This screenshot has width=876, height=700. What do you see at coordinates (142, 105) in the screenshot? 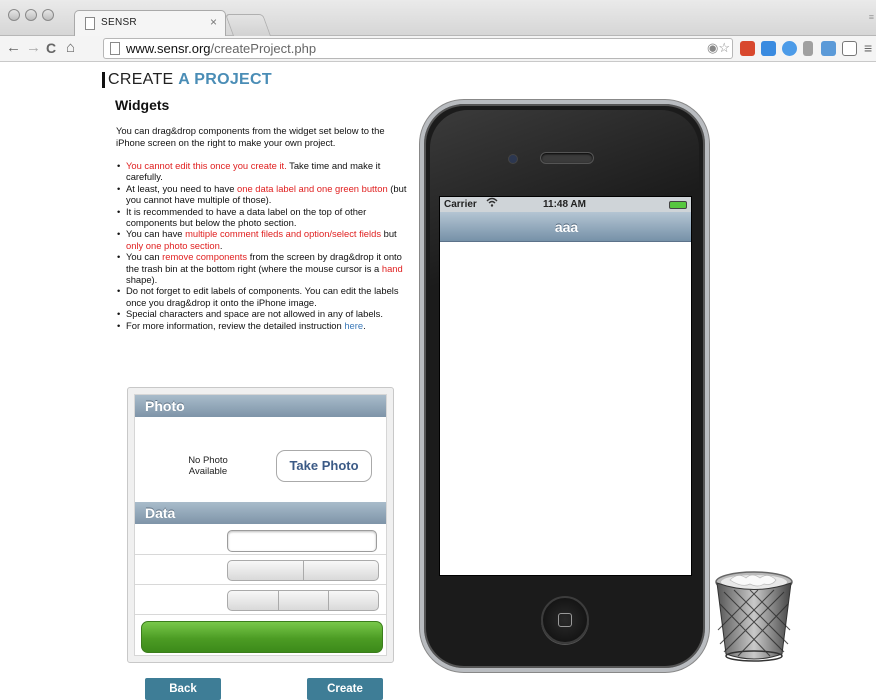
I see `widgets-heading: Widgets` at bounding box center [142, 105].